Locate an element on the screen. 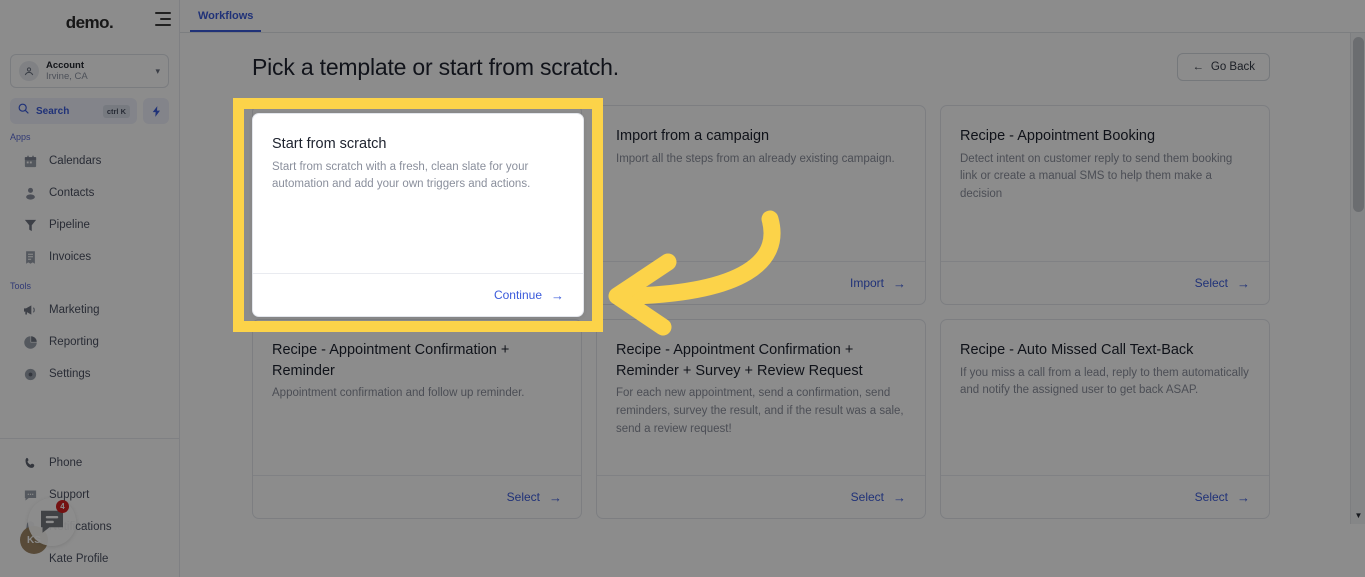 This screenshot has height=577, width=1365. calendar-icon is located at coordinates (30, 161).